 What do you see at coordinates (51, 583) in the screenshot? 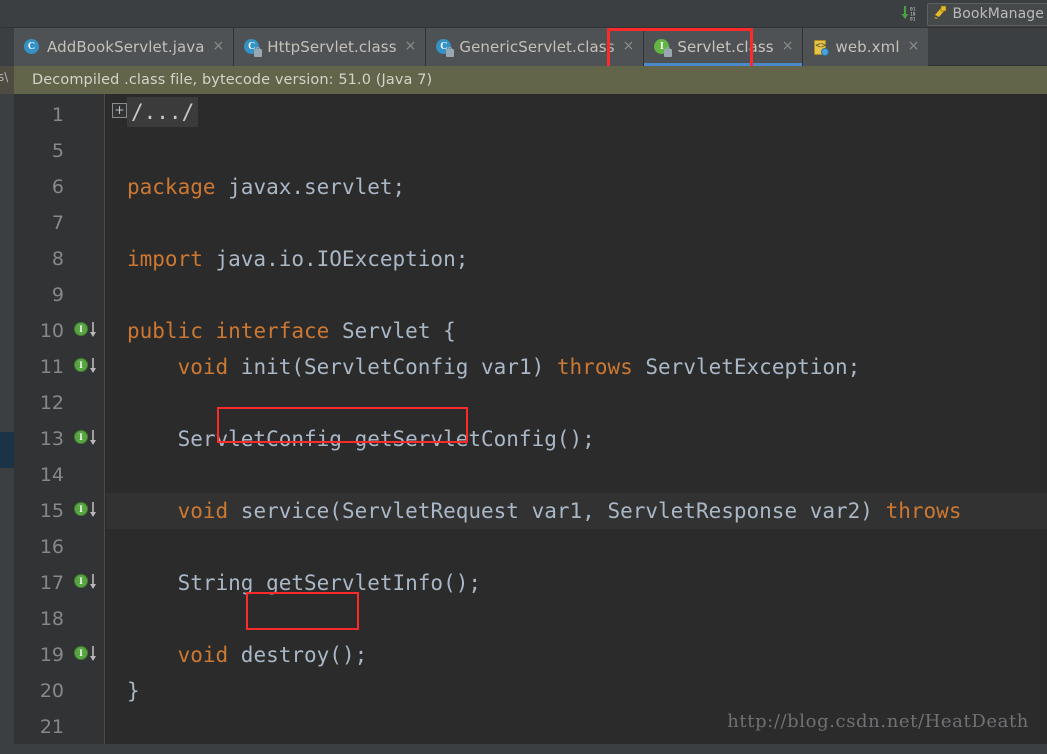
I see `line-number: 17` at bounding box center [51, 583].